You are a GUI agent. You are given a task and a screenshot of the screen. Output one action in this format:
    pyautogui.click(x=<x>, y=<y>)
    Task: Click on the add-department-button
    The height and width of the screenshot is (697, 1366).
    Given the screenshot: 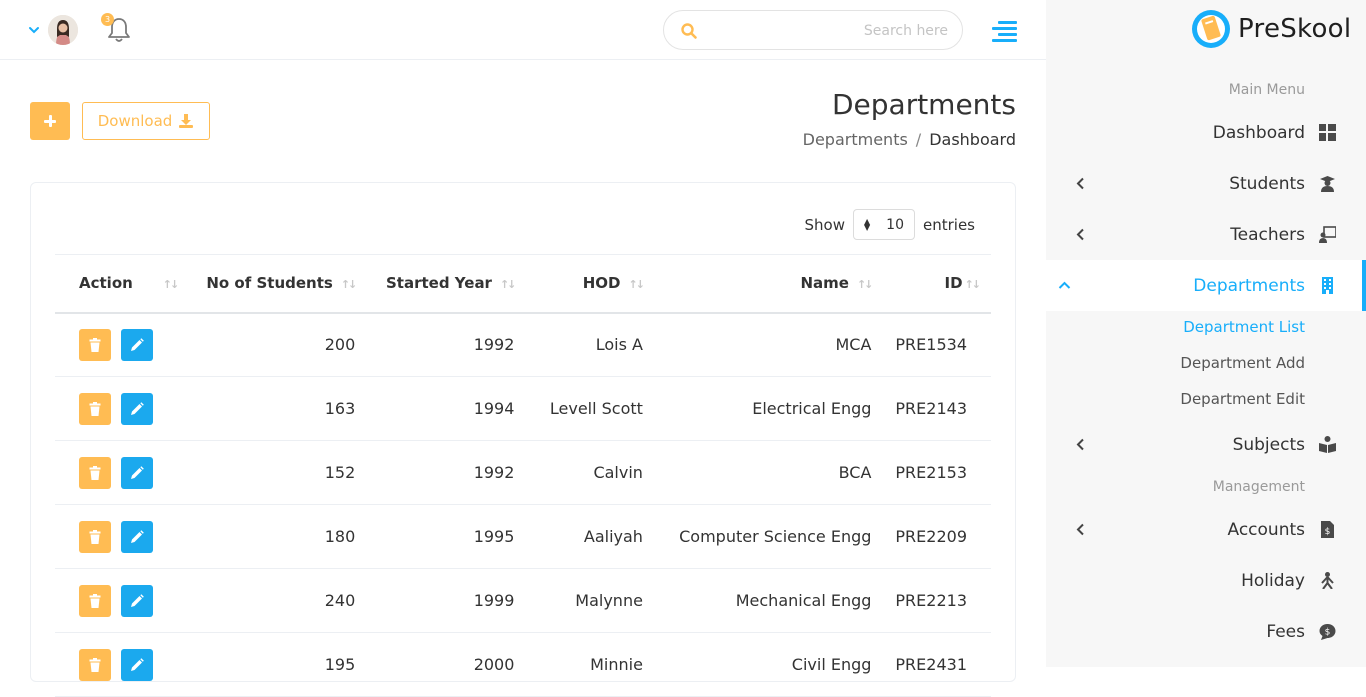 What is the action you would take?
    pyautogui.click(x=50, y=121)
    